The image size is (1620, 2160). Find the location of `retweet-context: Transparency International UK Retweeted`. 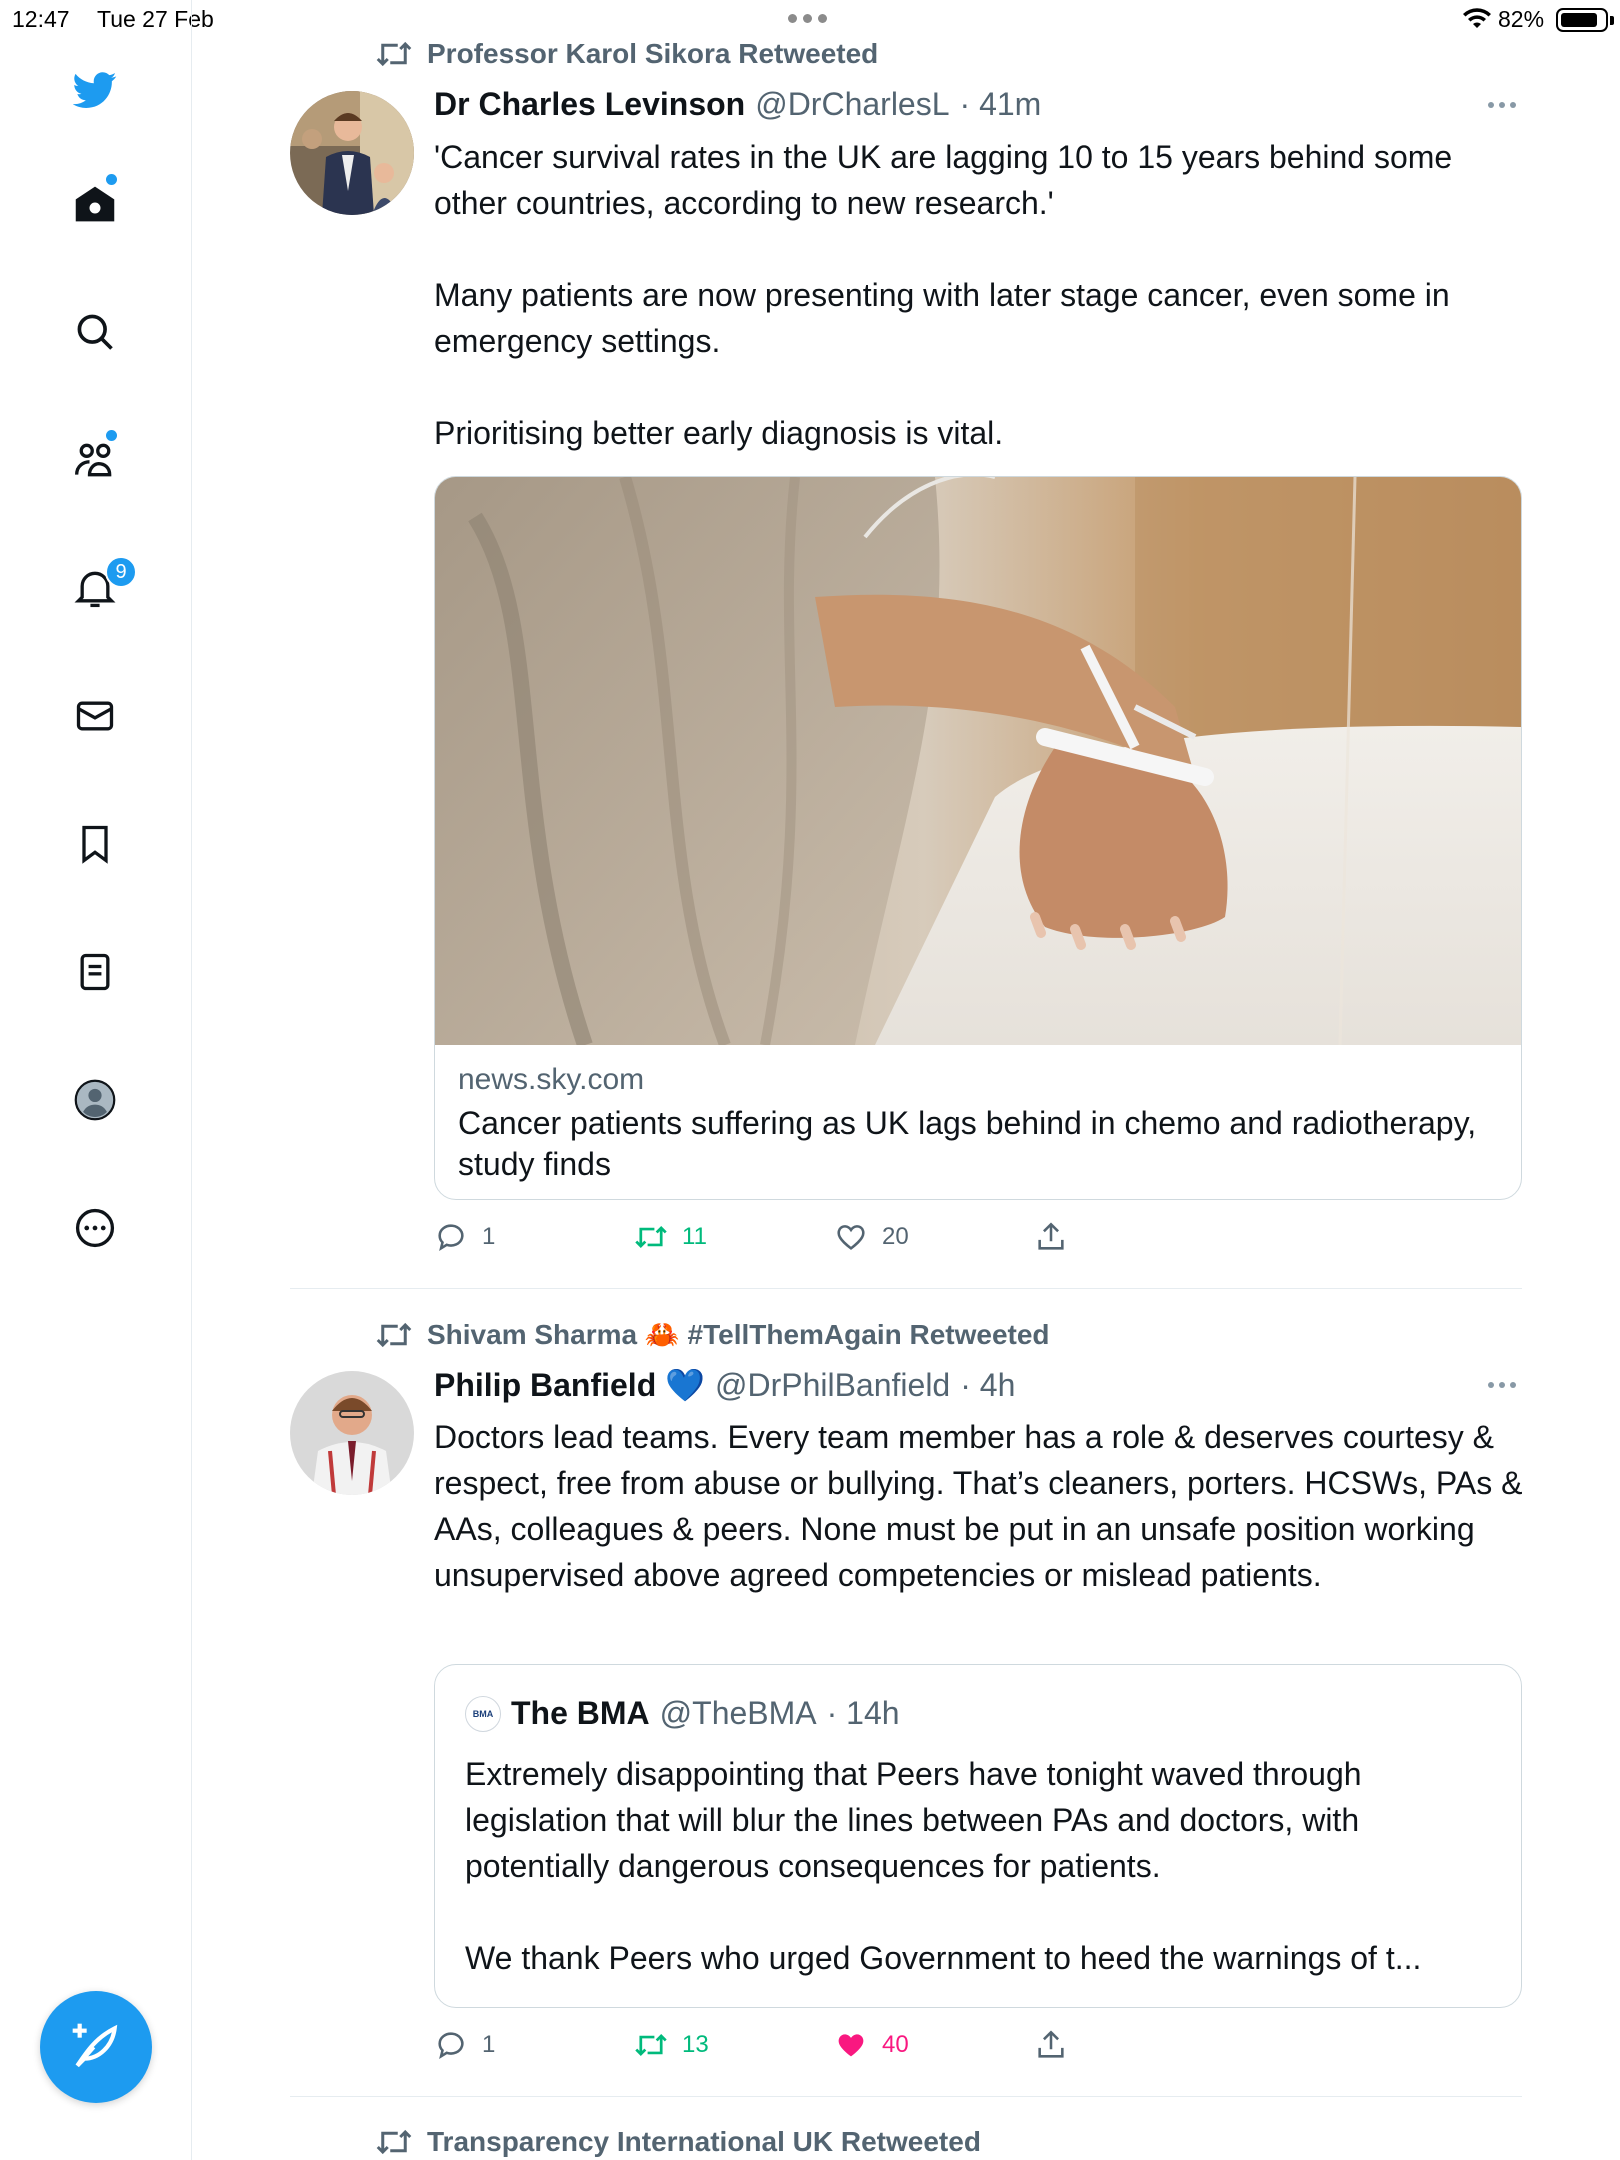

retweet-context: Transparency International UK Retweeted is located at coordinates (678, 2142).